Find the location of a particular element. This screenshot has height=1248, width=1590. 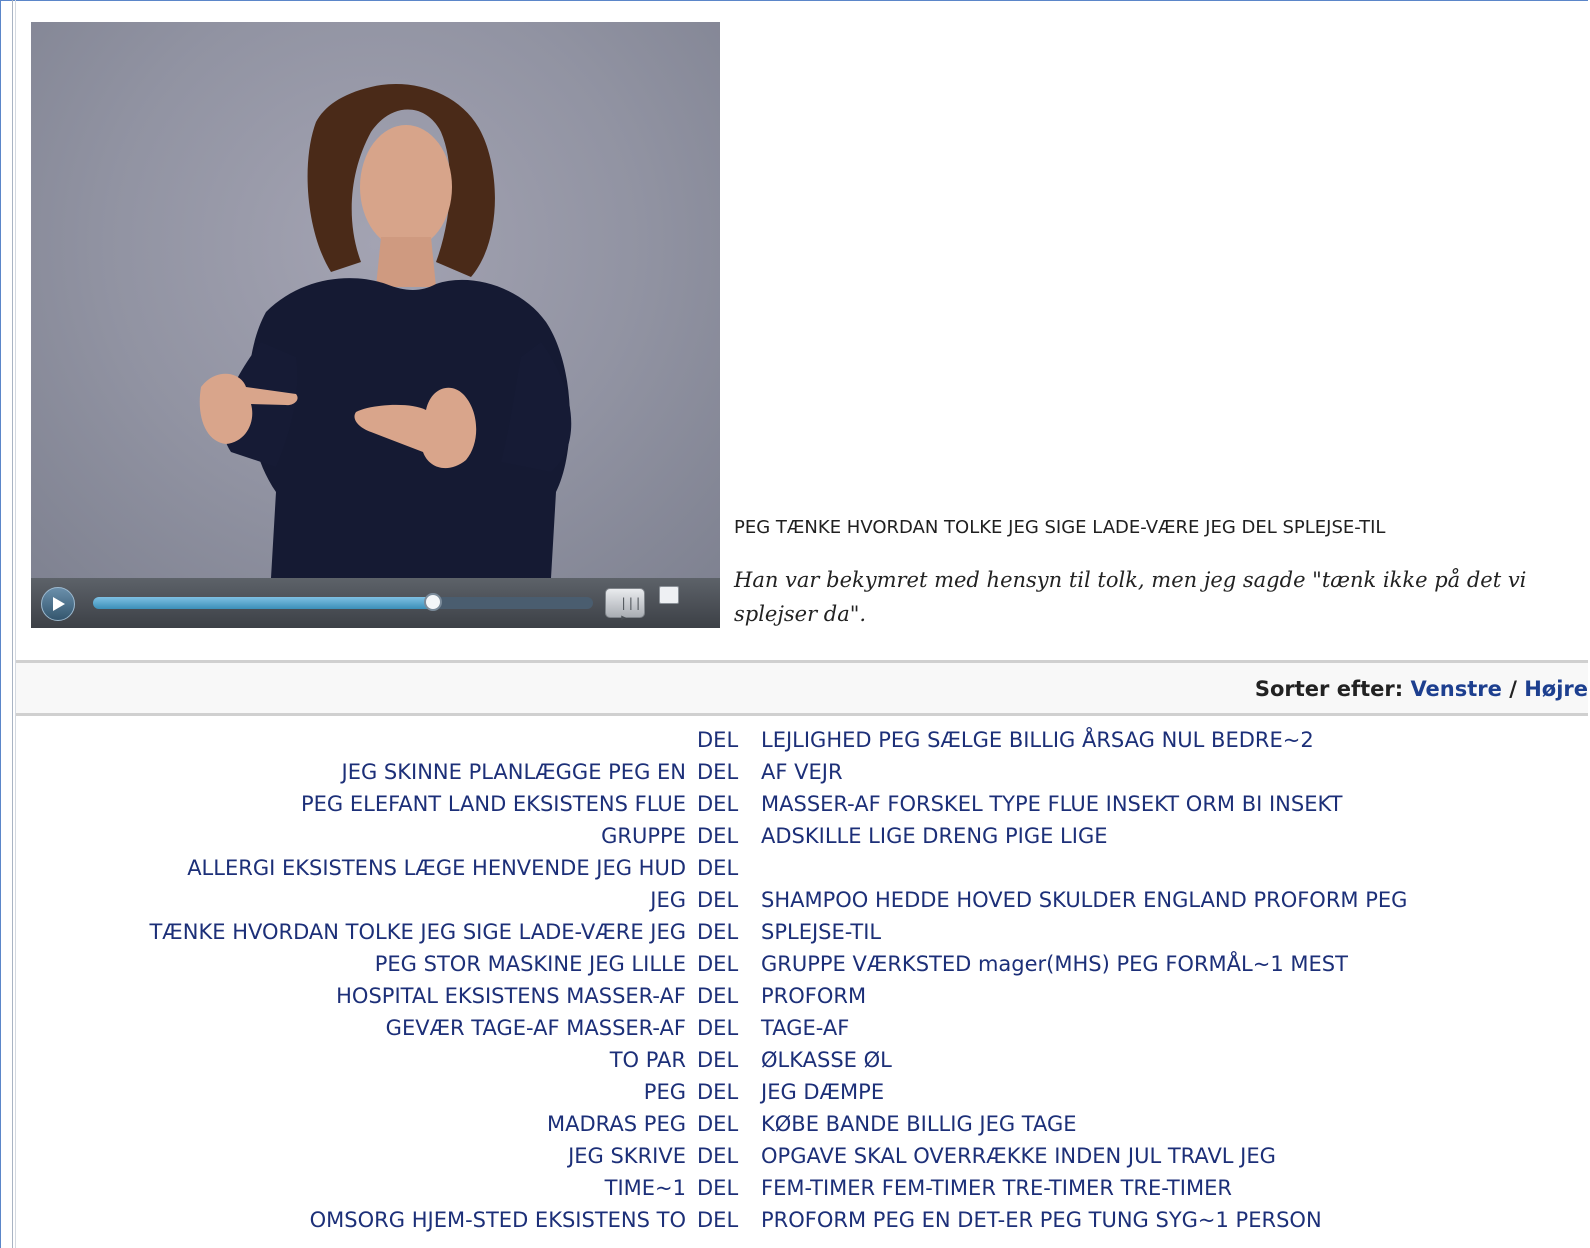

concordance-row: MADRAS PEG DEL KØBE BANDE BILLIG JEG TAGE is located at coordinates (802, 1124).